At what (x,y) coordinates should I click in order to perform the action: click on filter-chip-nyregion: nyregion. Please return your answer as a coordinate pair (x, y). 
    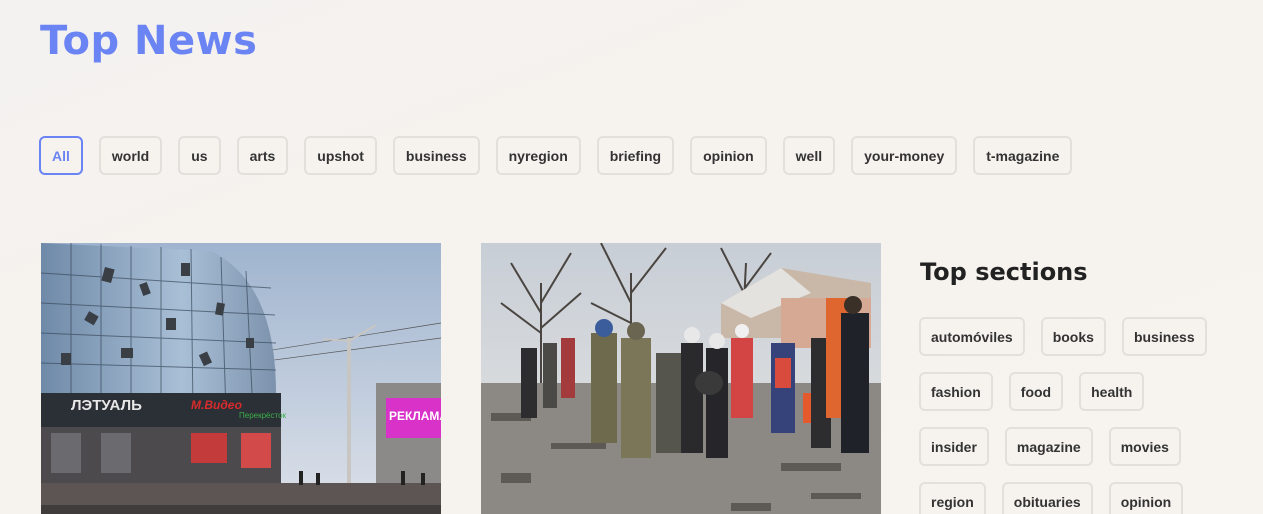
    Looking at the image, I should click on (538, 155).